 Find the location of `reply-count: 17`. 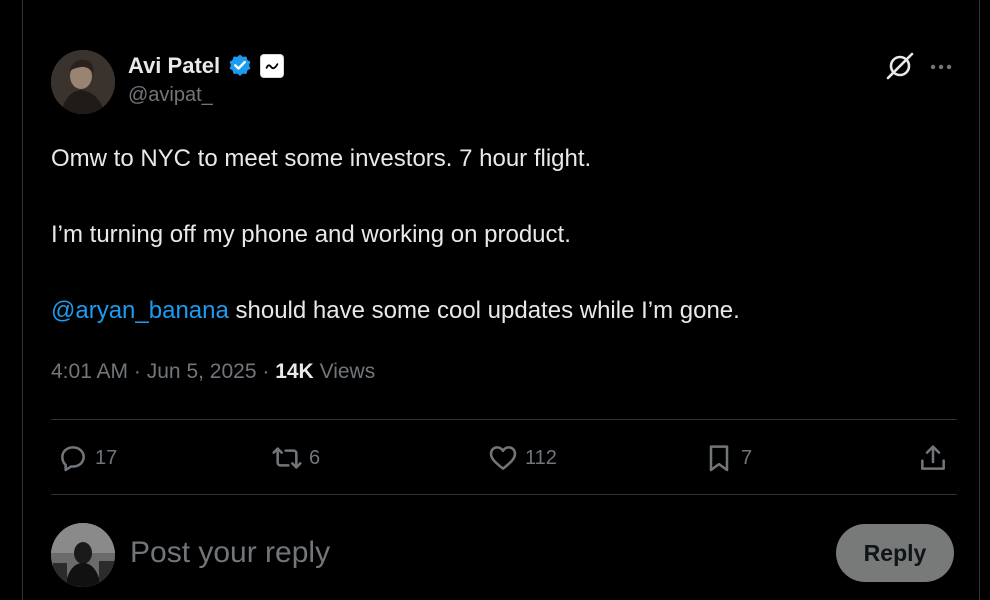

reply-count: 17 is located at coordinates (106, 457).